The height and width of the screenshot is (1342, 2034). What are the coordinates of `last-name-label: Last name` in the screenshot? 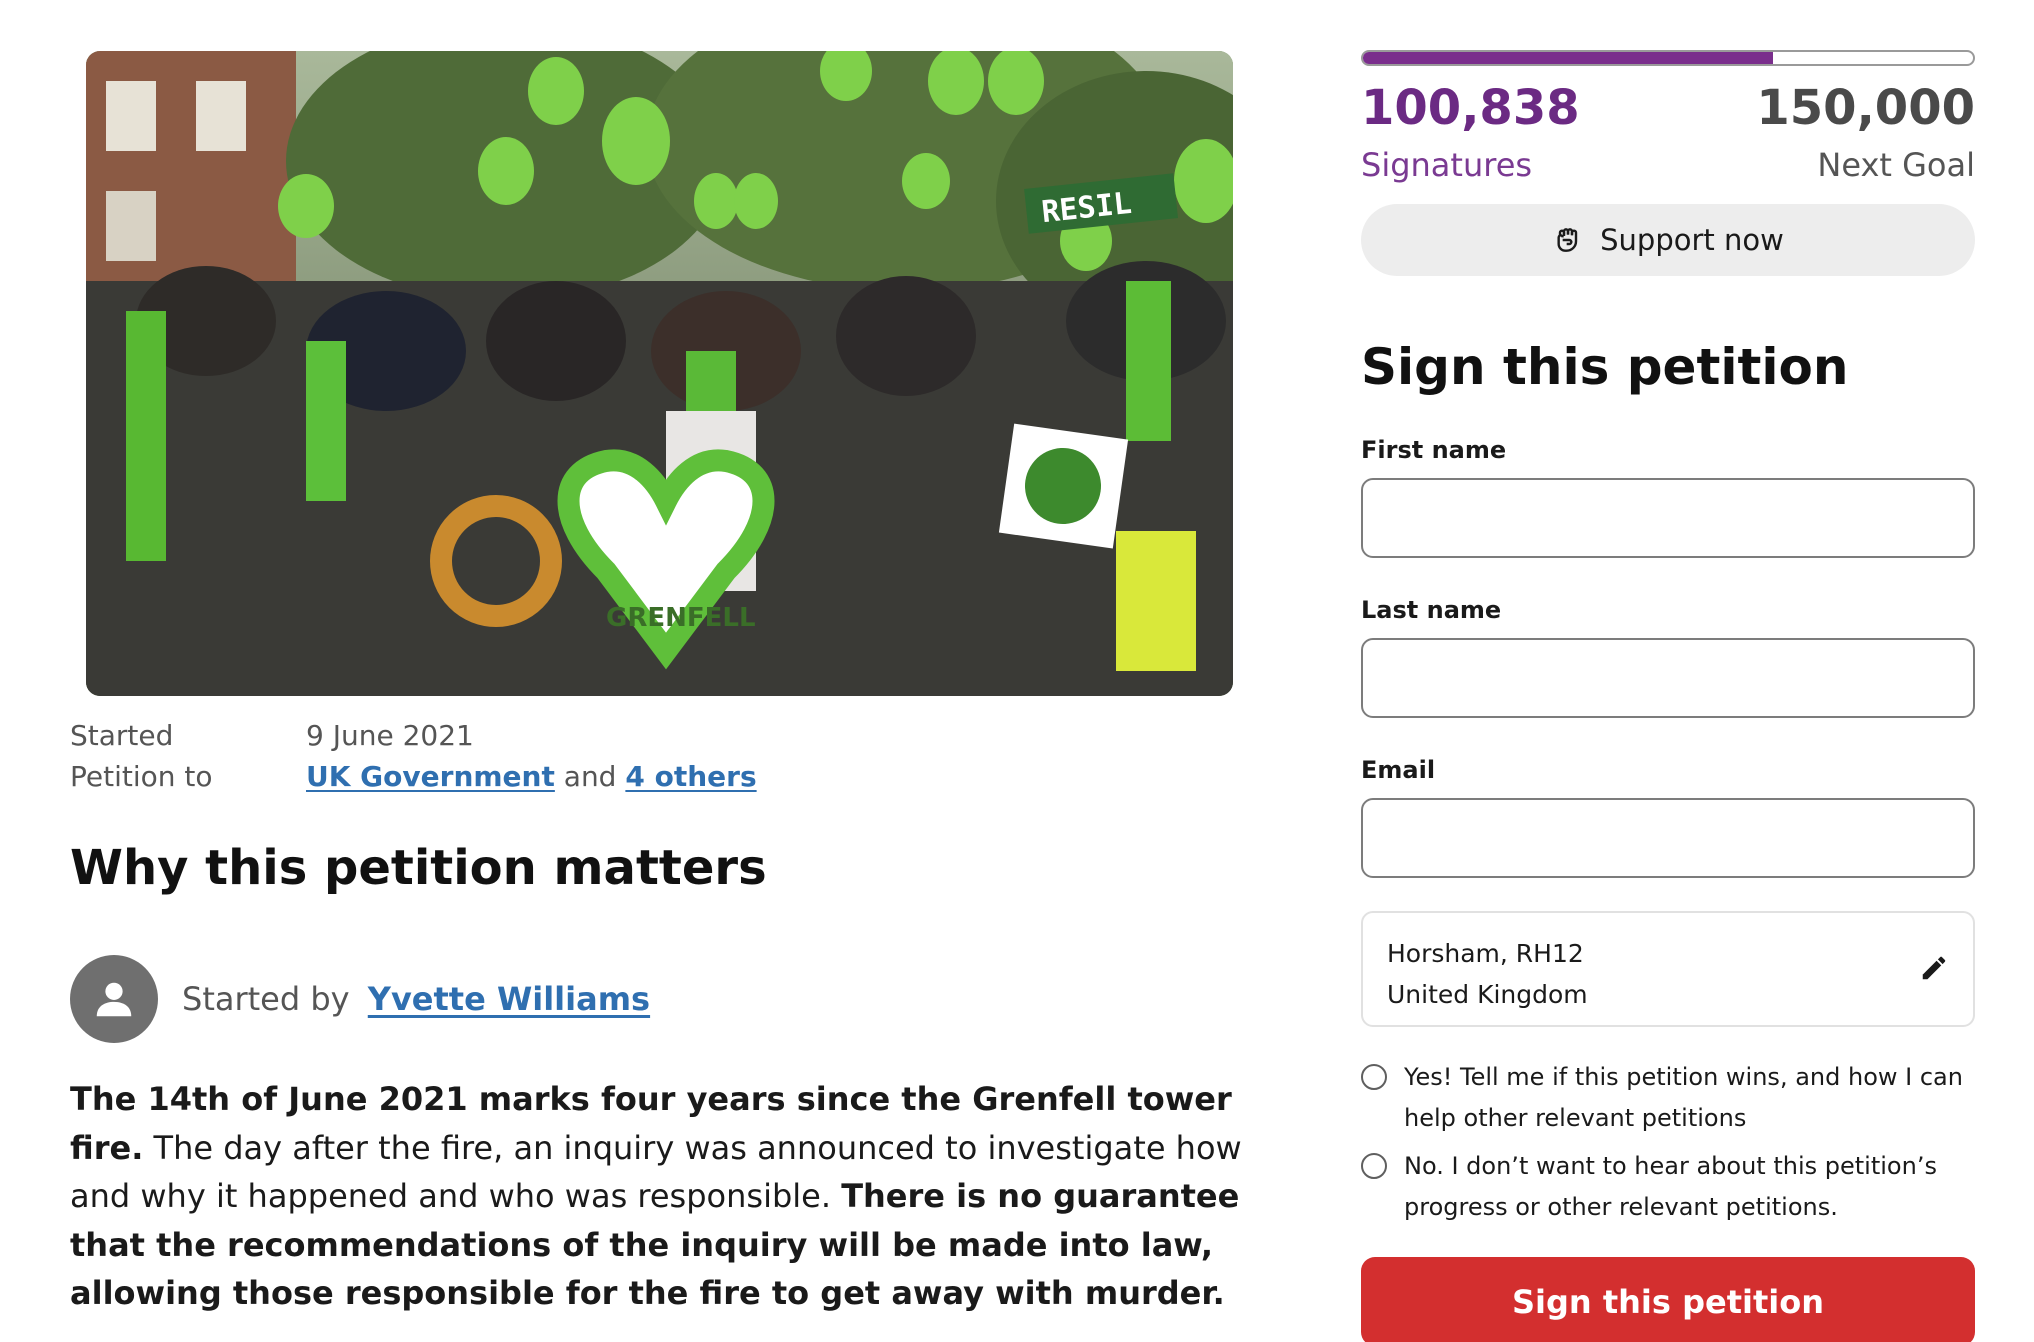 It's located at (1431, 610).